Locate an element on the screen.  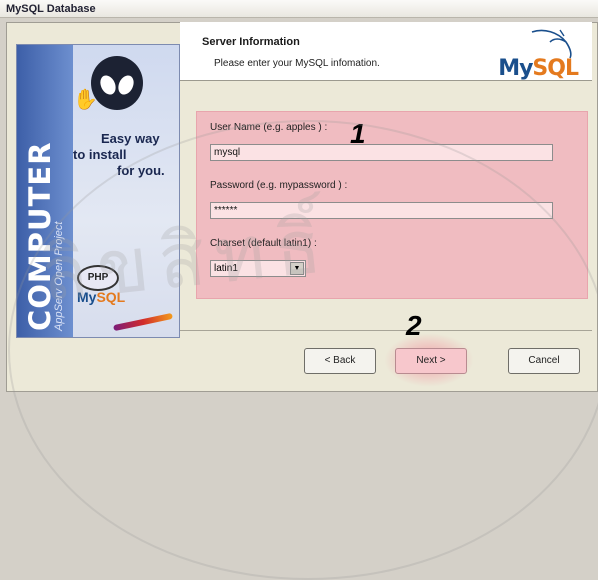
mysql-dolphin-icon is located at coordinates (551, 44).